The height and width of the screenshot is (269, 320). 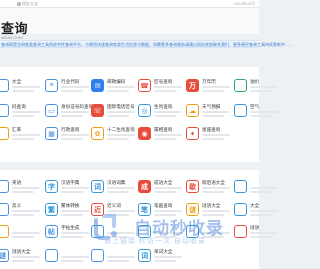 What do you see at coordinates (4, 209) in the screenshot?
I see `antonym-icon` at bounding box center [4, 209].